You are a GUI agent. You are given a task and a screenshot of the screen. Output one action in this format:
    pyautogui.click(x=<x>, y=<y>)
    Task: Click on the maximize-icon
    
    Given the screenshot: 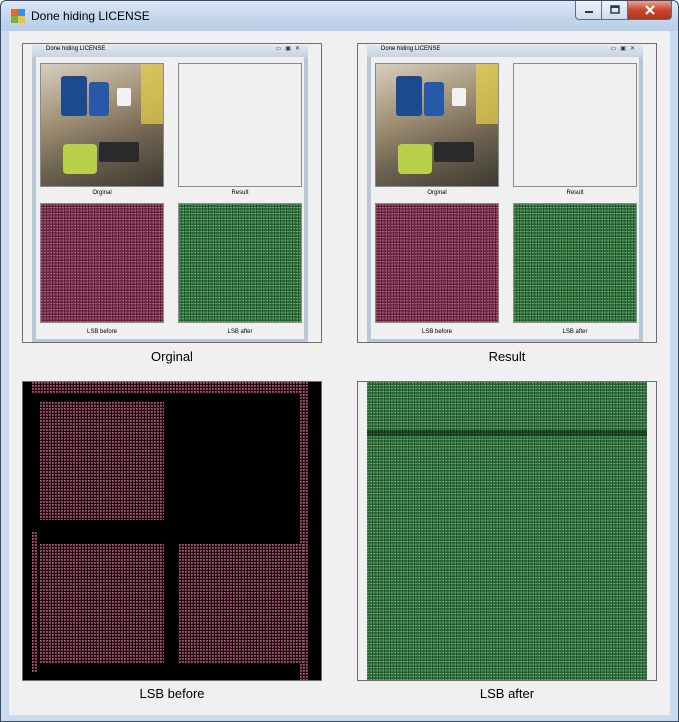 What is the action you would take?
    pyautogui.click(x=614, y=9)
    